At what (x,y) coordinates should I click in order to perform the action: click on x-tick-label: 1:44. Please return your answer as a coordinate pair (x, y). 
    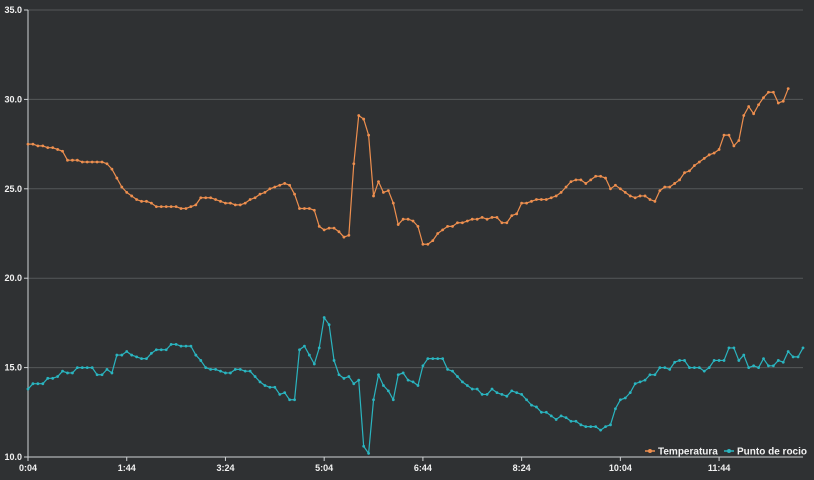
    Looking at the image, I should click on (127, 468).